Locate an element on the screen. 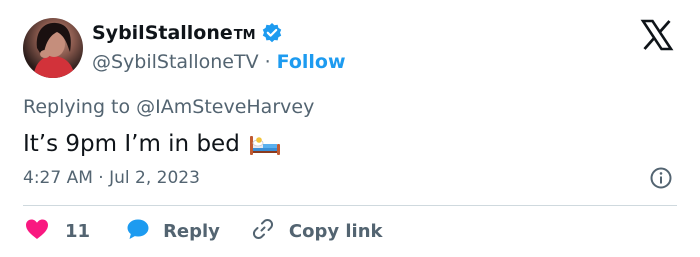  avatar is located at coordinates (53, 48).